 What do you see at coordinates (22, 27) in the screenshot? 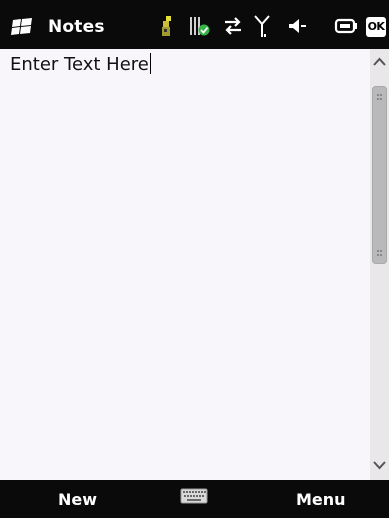
I see `windows-flag-icon` at bounding box center [22, 27].